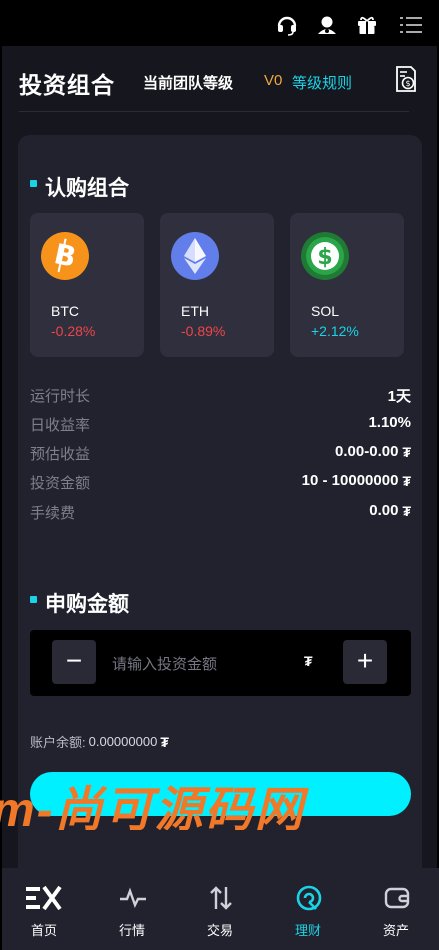 The image size is (439, 950). I want to click on stat-value: 0.00-0.00 ₮, so click(373, 451).